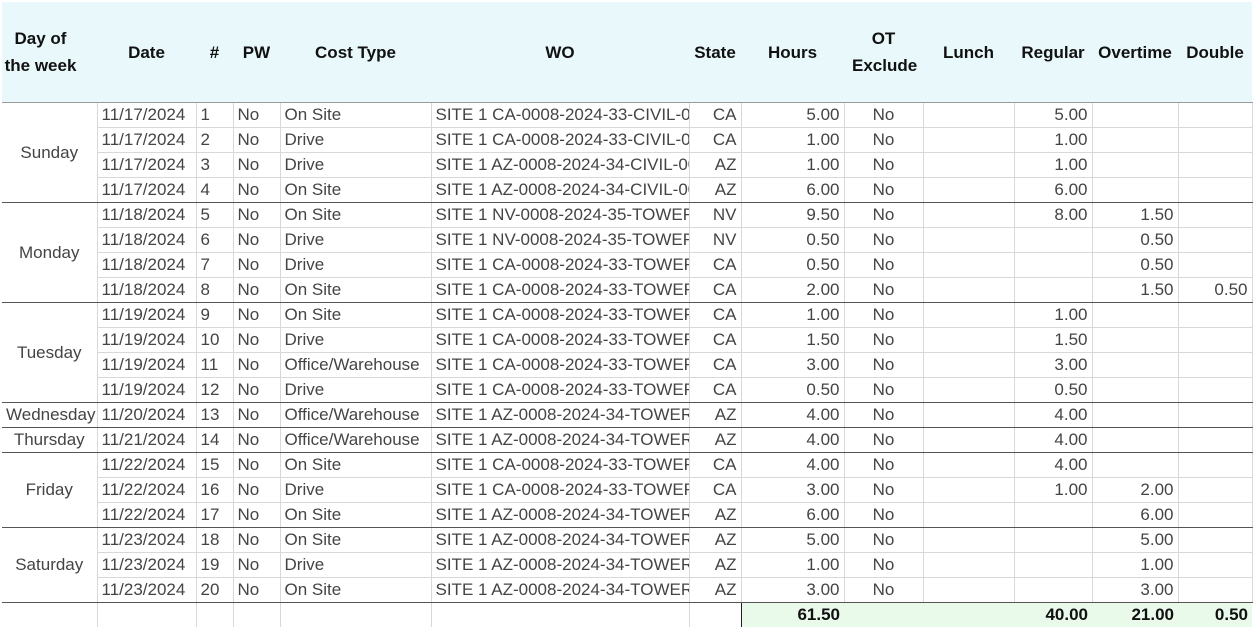 The height and width of the screenshot is (631, 1254). What do you see at coordinates (1135, 490) in the screenshot?
I see `overtime-cell: 2.00` at bounding box center [1135, 490].